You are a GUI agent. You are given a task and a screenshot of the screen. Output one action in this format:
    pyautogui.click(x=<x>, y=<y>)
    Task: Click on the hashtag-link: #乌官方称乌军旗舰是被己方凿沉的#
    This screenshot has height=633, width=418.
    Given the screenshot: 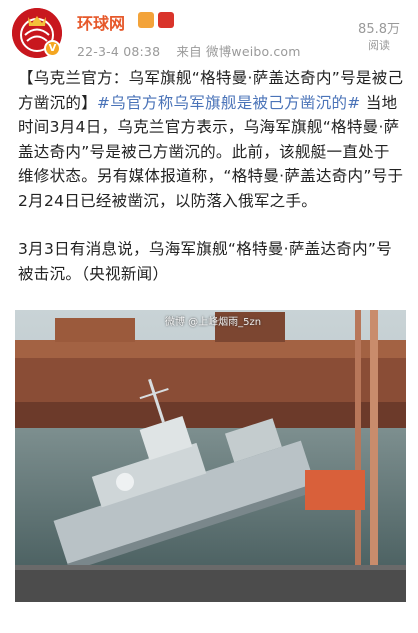 What is the action you would take?
    pyautogui.click(x=229, y=103)
    